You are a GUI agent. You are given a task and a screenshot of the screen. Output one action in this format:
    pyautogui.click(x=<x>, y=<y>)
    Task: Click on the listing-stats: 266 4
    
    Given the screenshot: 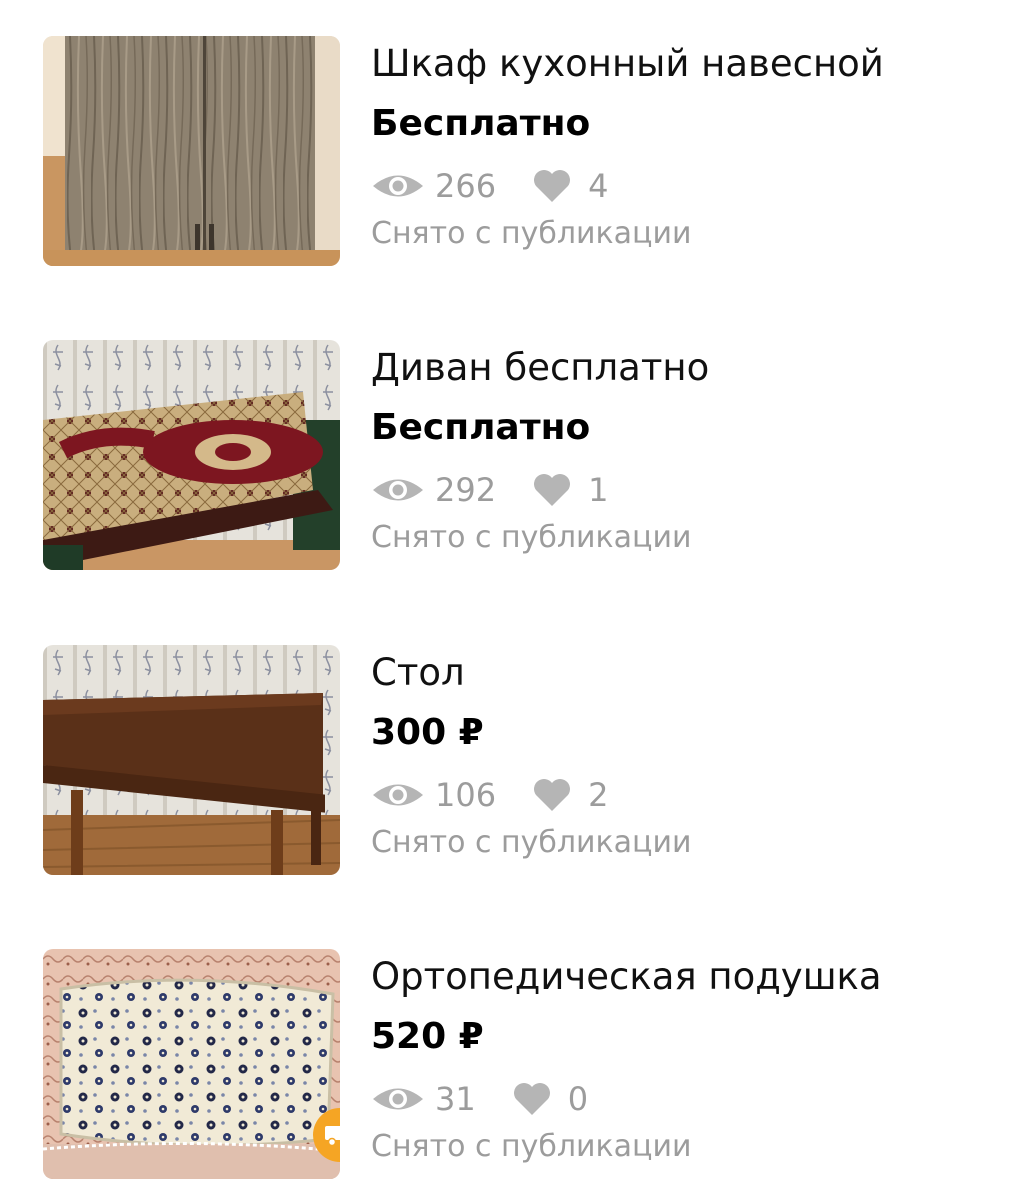 What is the action you would take?
    pyautogui.click(x=489, y=186)
    